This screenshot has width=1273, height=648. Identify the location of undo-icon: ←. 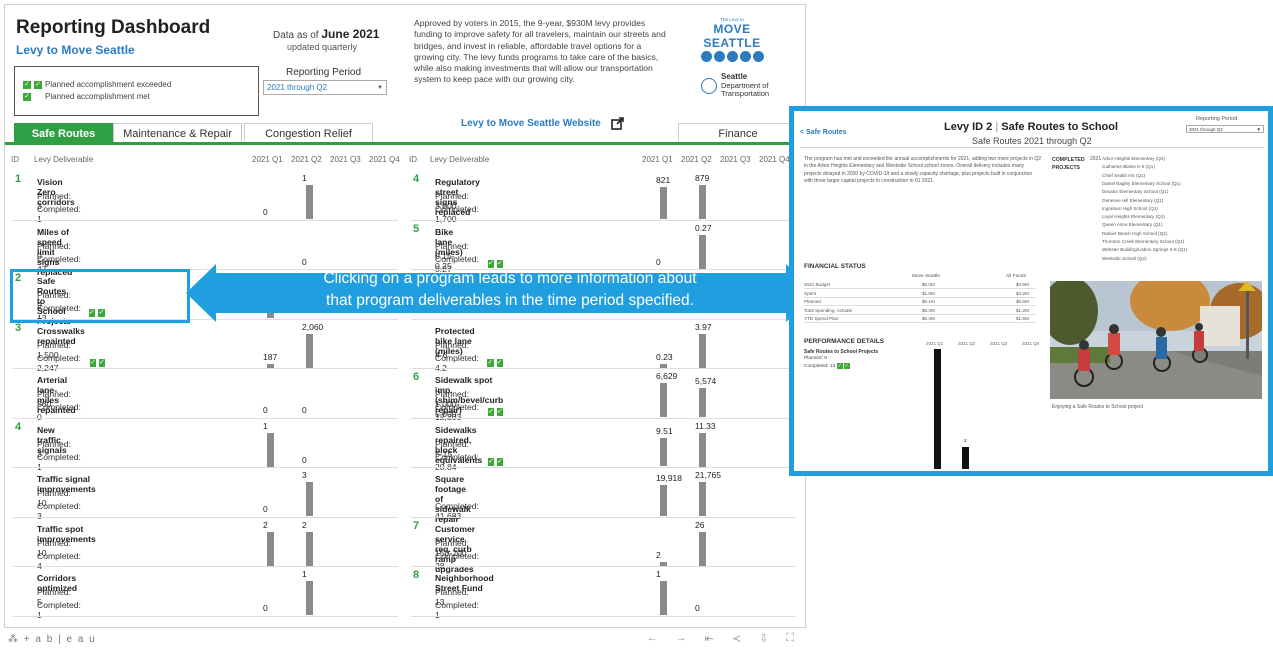
(652, 638).